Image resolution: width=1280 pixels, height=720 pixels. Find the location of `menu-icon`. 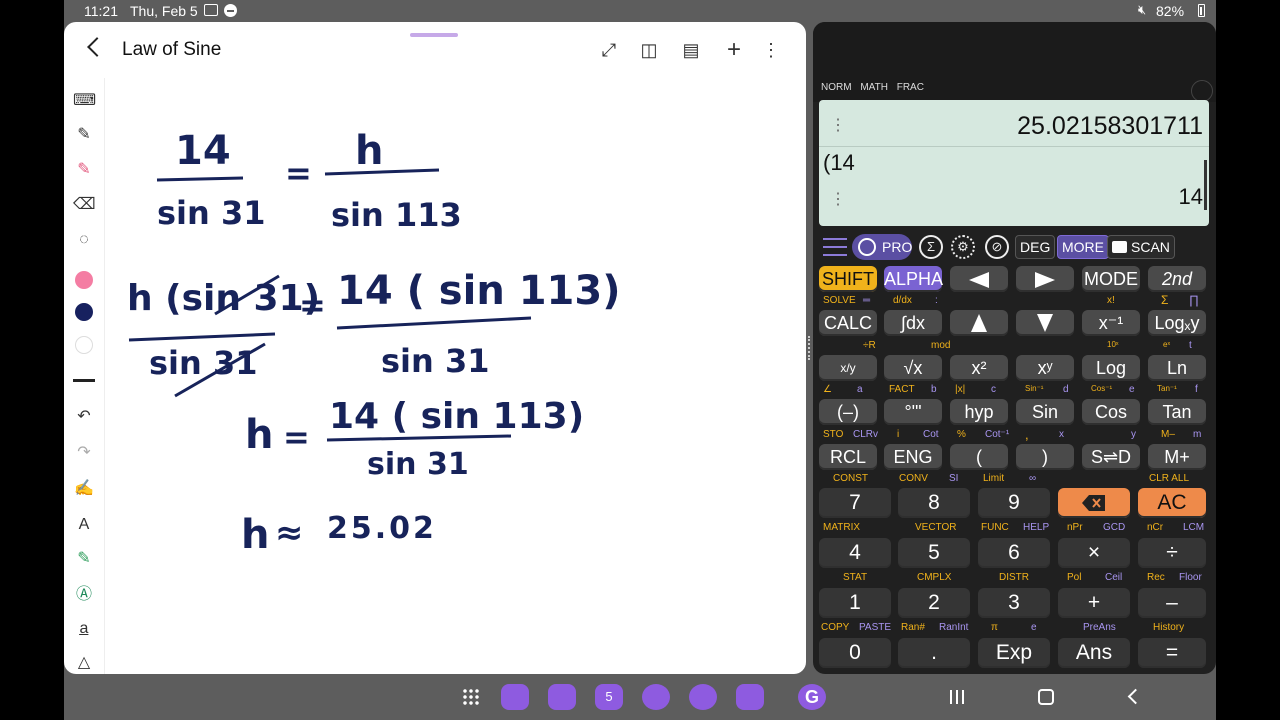

menu-icon is located at coordinates (835, 247).